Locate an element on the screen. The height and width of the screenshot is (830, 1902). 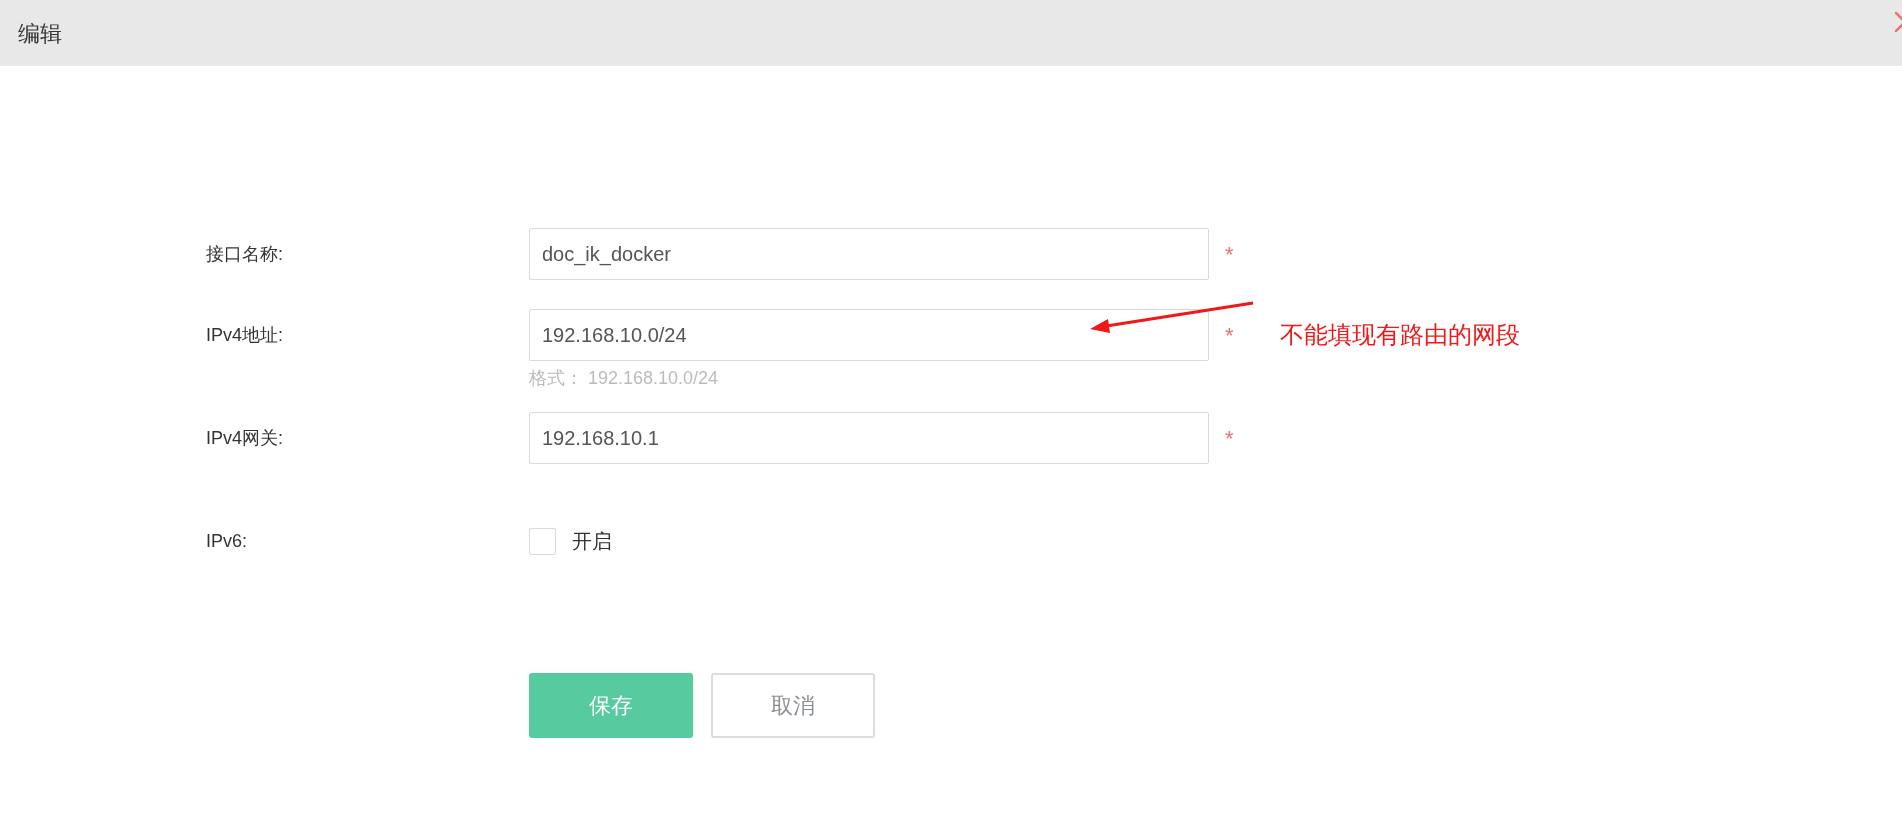
field-label: 接口名称: is located at coordinates (244, 254).